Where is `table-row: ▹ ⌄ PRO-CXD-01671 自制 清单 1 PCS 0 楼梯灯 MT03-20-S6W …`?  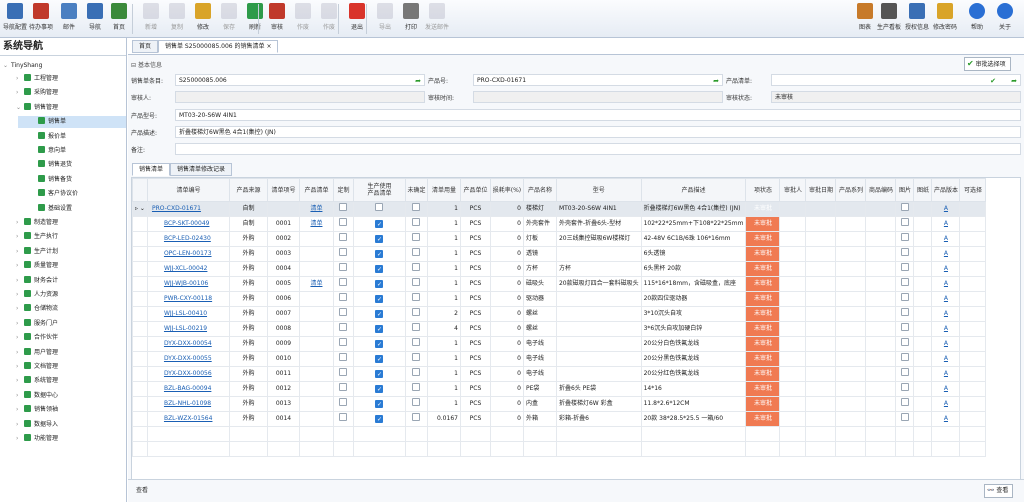
table-row: ▹ ⌄ PRO-CXD-01671 自制 清单 1 PCS 0 楼梯灯 MT03-20-S6W … is located at coordinates (559, 209).